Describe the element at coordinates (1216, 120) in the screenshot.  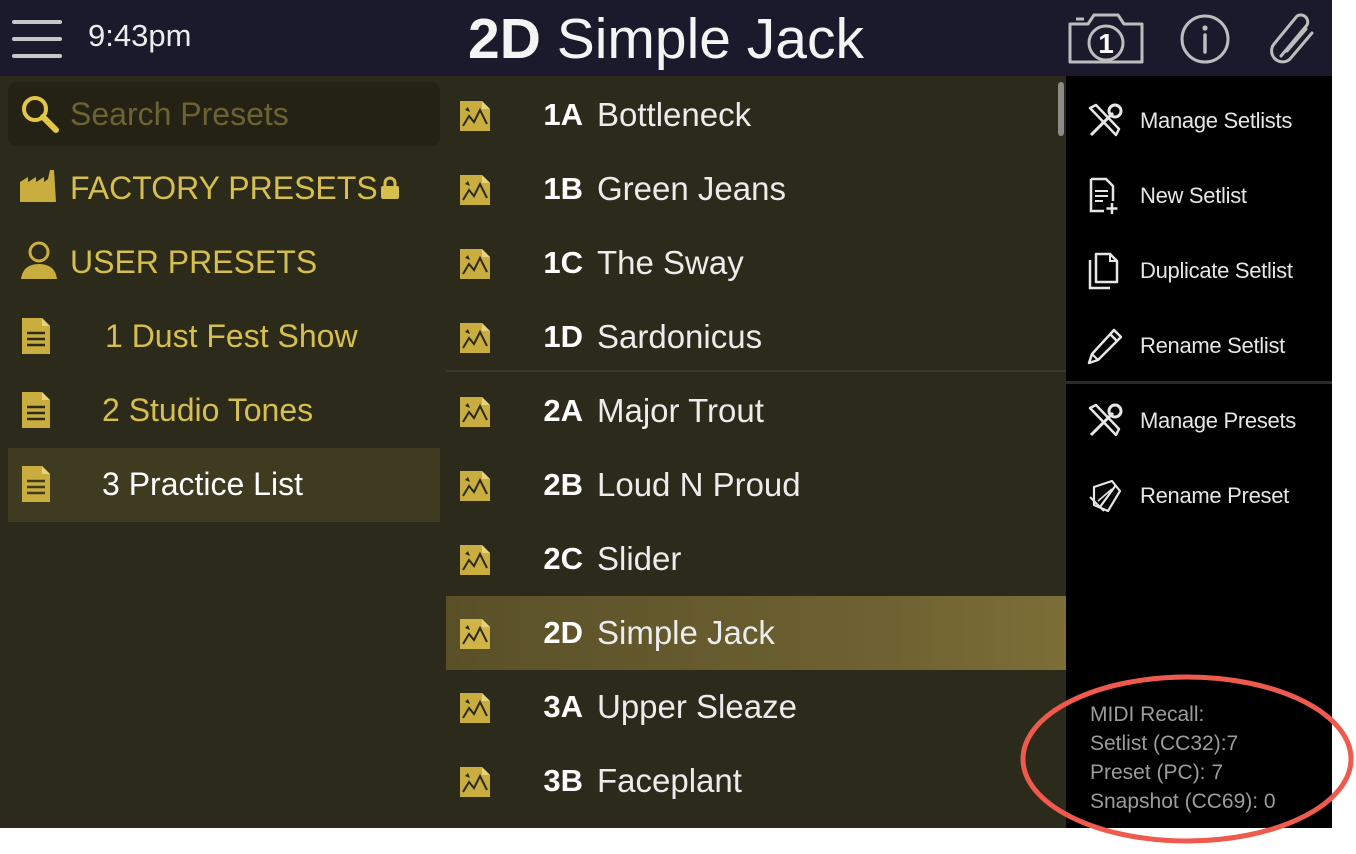
I see `manage-setlists-label: Manage Setlists` at that location.